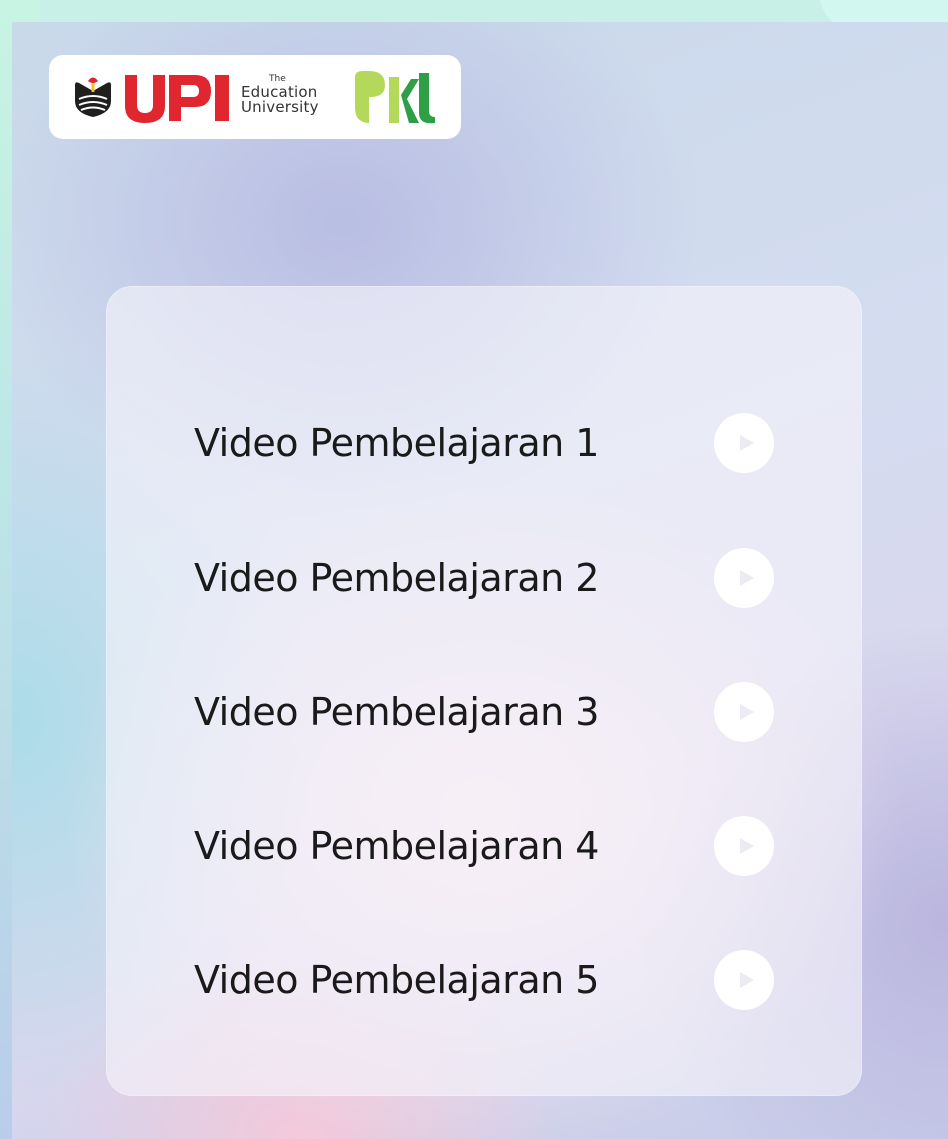 The width and height of the screenshot is (948, 1139). I want to click on video-item-4: Video Pembelajaran 4, so click(484, 846).